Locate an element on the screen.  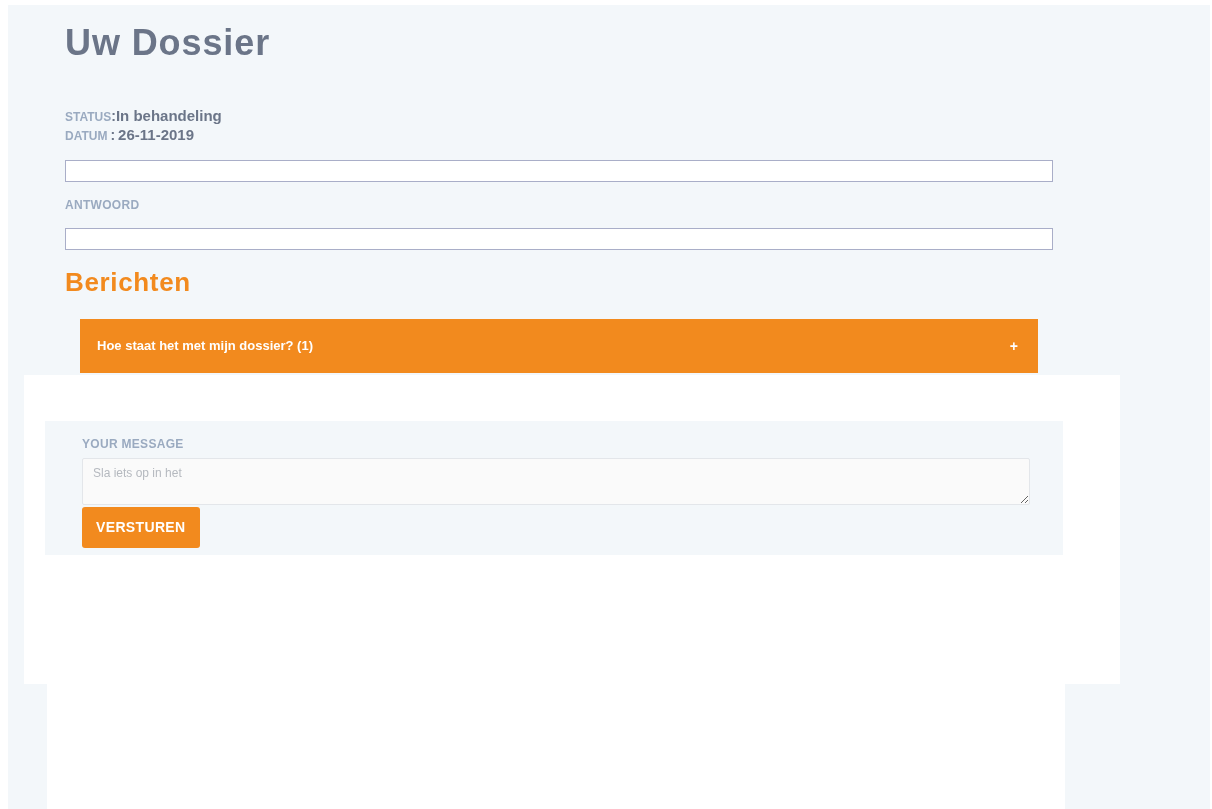
input-field is located at coordinates (559, 171).